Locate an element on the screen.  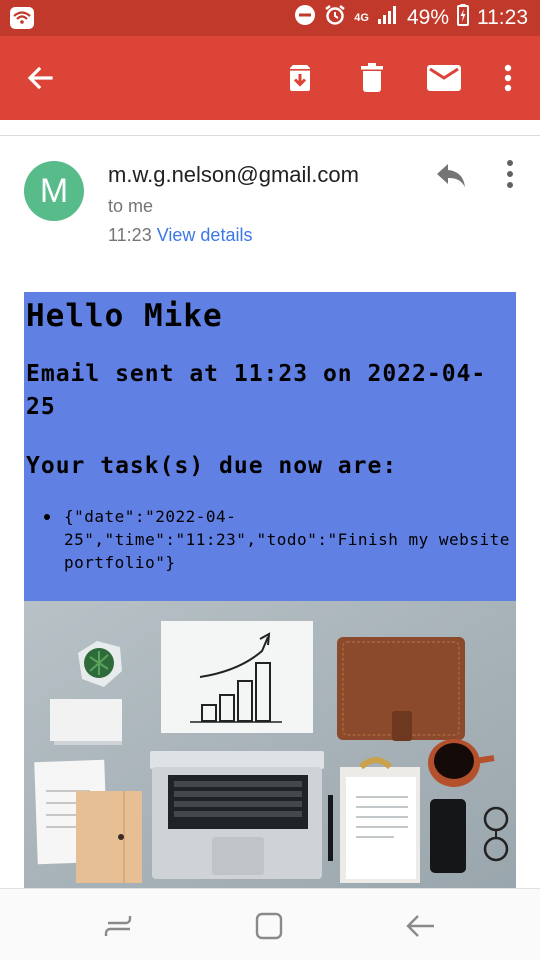
wifi-hotspot-icon is located at coordinates (22, 18).